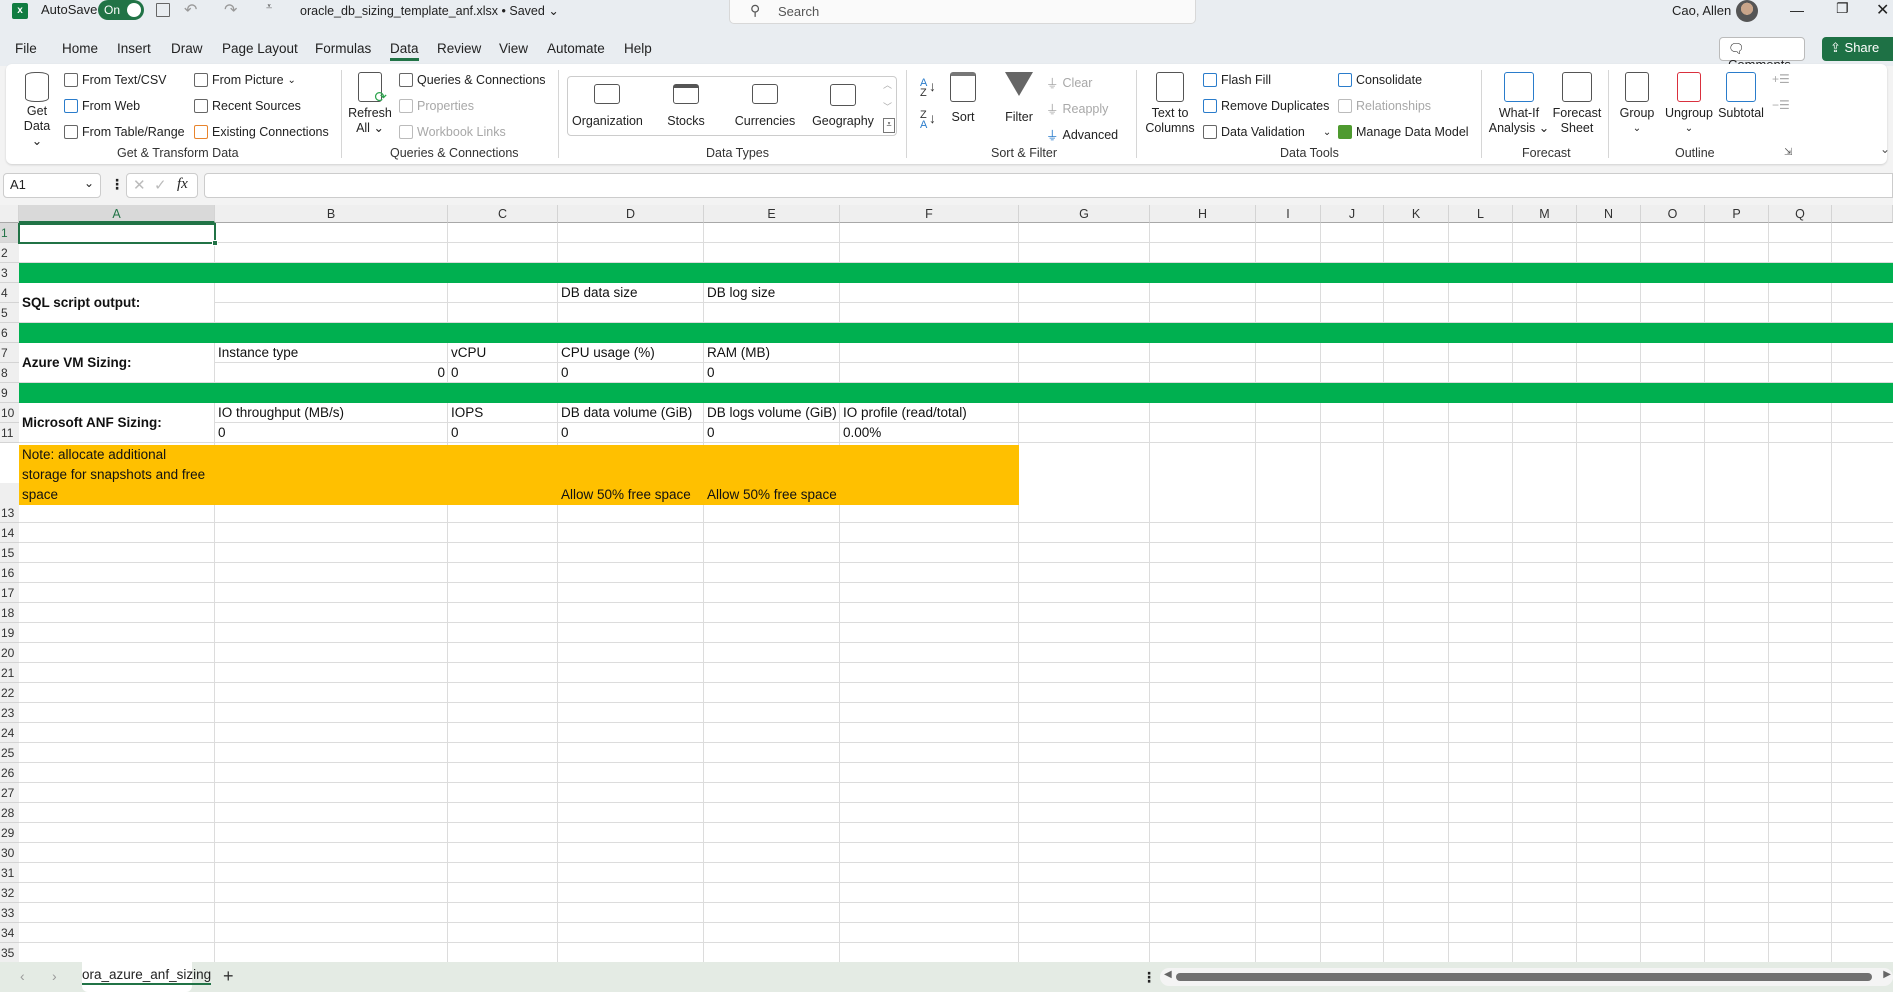 The width and height of the screenshot is (1893, 992). Describe the element at coordinates (887, 106) in the screenshot. I see `gallery-scroll-down: ﹀` at that location.